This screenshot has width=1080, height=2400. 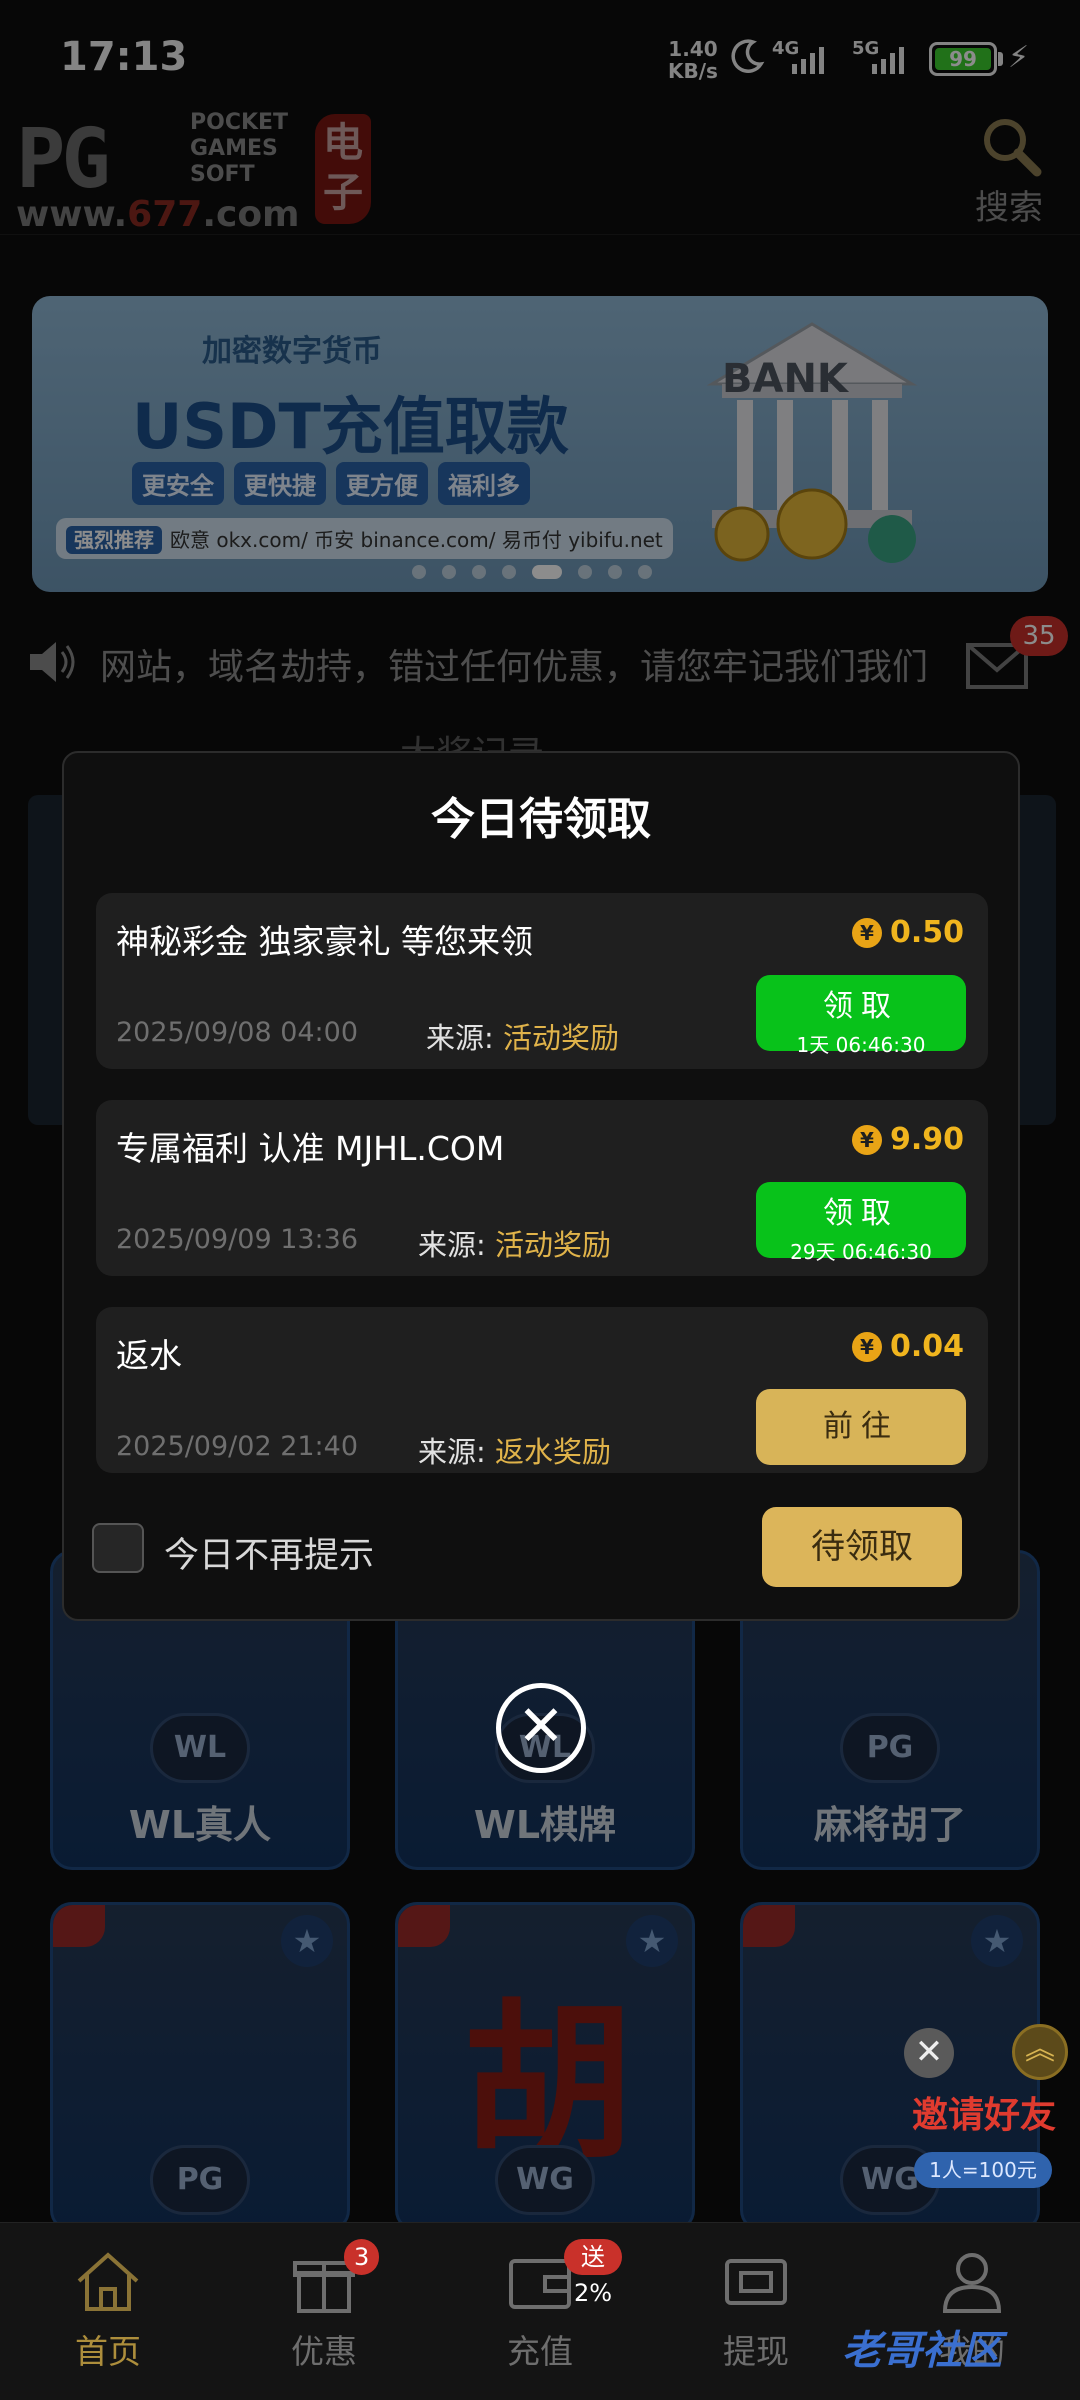 I want to click on dont-show-today-label: 今日不再提示, so click(x=269, y=1552).